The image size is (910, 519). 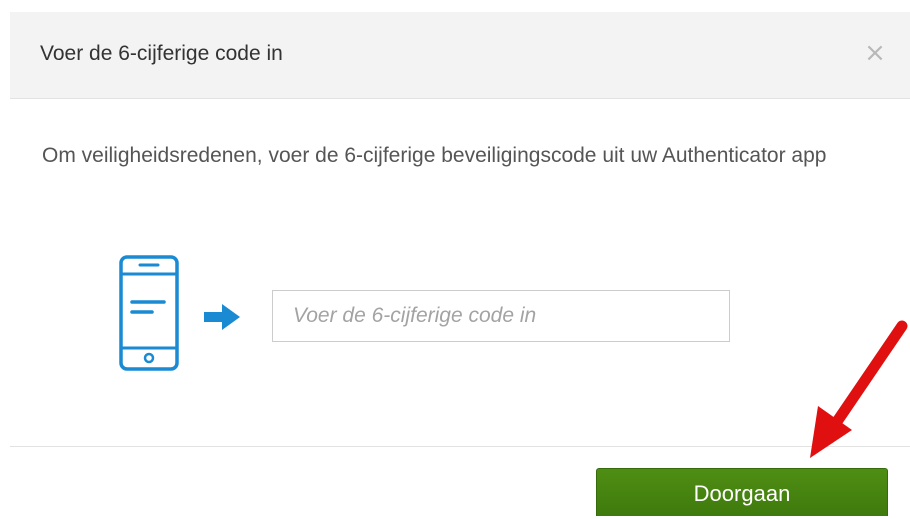 What do you see at coordinates (501, 316) in the screenshot?
I see `code-input` at bounding box center [501, 316].